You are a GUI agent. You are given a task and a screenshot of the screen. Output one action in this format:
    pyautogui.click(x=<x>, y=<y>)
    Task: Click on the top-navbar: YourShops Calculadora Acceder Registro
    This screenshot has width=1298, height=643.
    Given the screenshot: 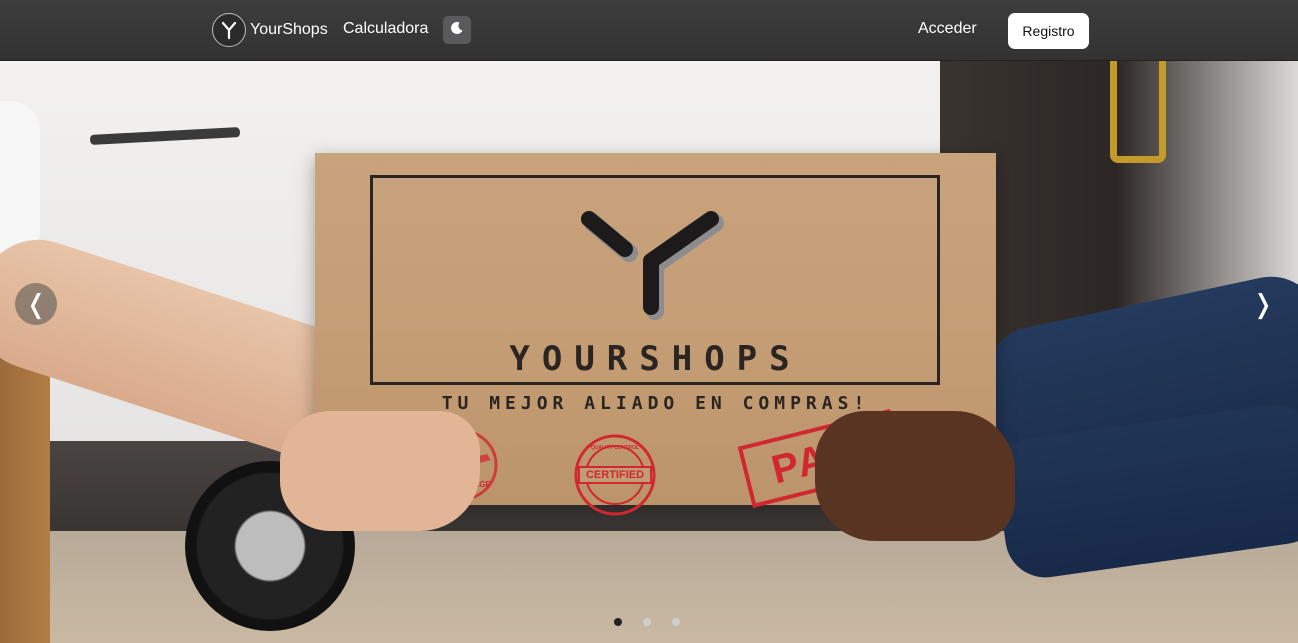 What is the action you would take?
    pyautogui.click(x=649, y=30)
    